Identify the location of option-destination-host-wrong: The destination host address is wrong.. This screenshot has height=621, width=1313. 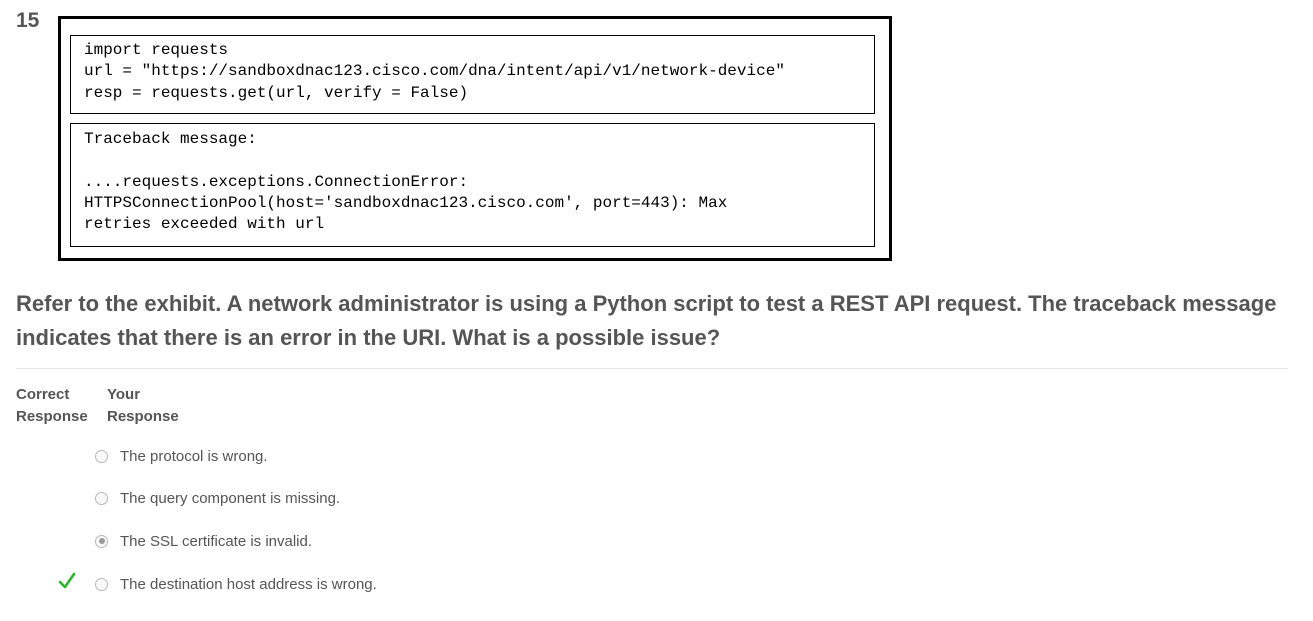
(236, 584).